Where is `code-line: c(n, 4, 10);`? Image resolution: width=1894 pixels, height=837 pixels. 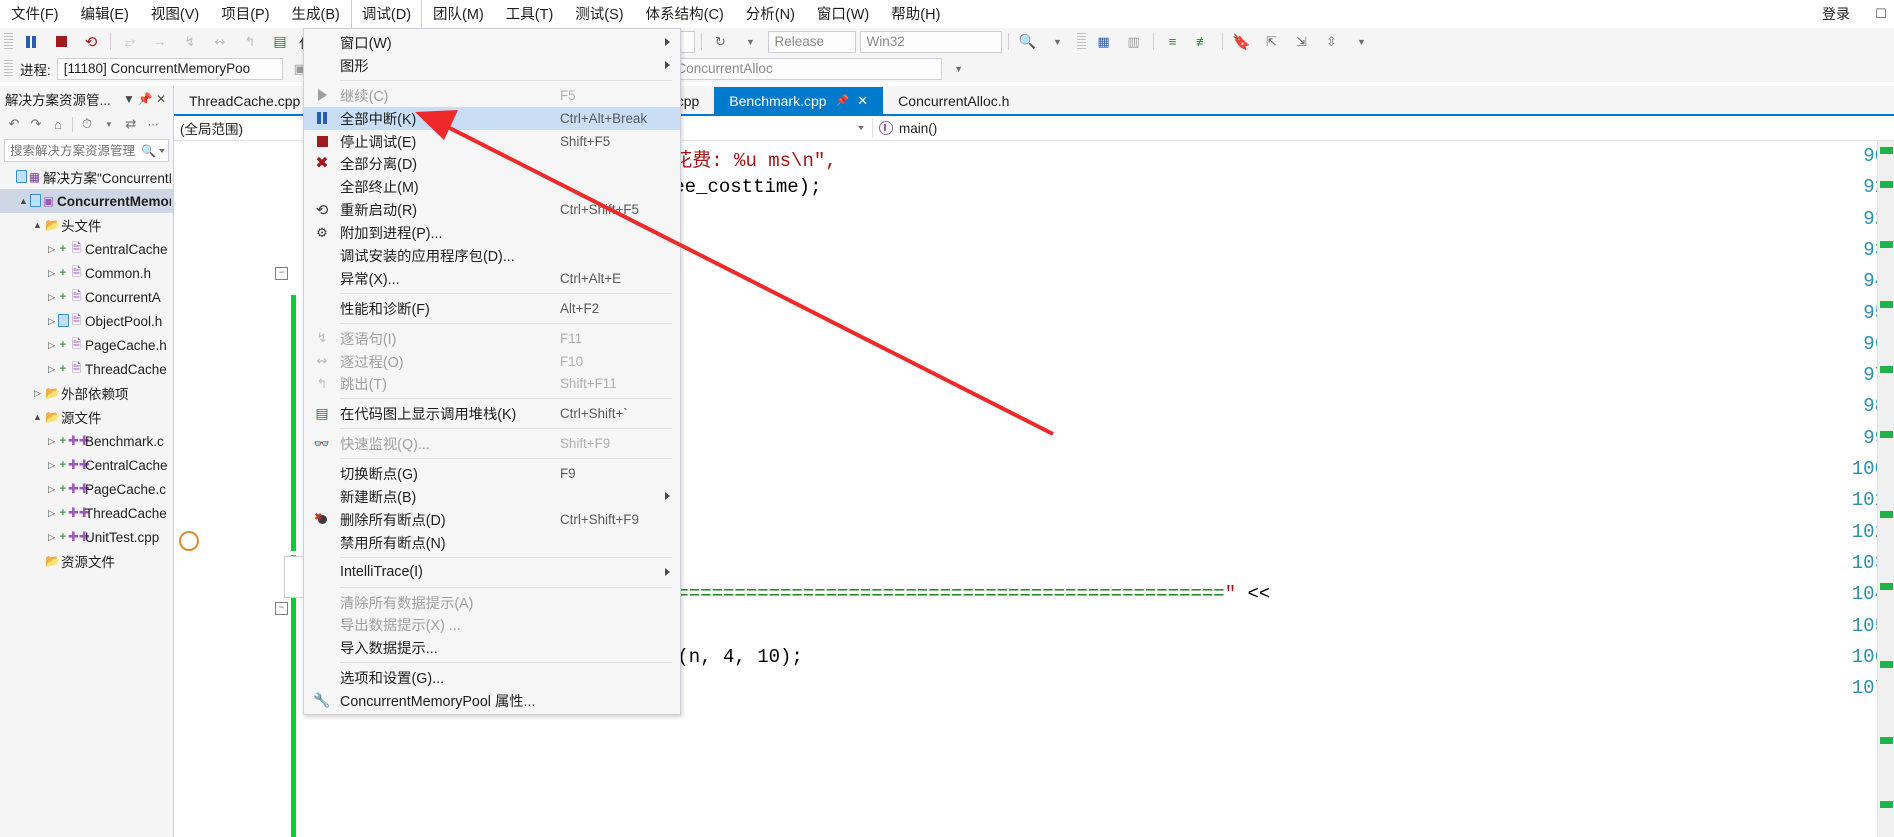
code-line: c(n, 4, 10); is located at coordinates (734, 657).